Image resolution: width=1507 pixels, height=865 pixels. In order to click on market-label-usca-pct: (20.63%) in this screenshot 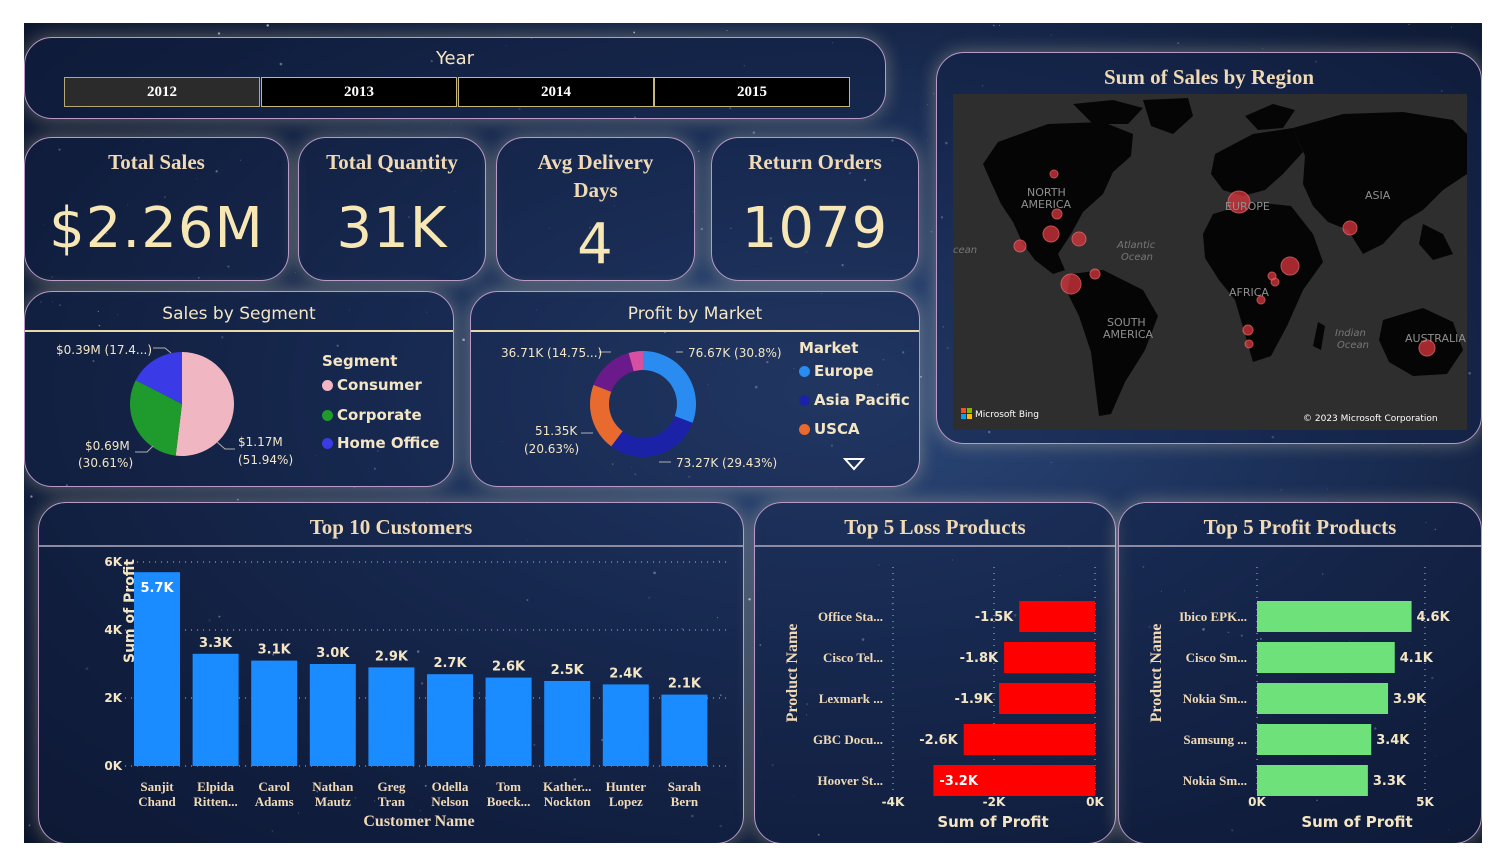, I will do `click(551, 449)`.